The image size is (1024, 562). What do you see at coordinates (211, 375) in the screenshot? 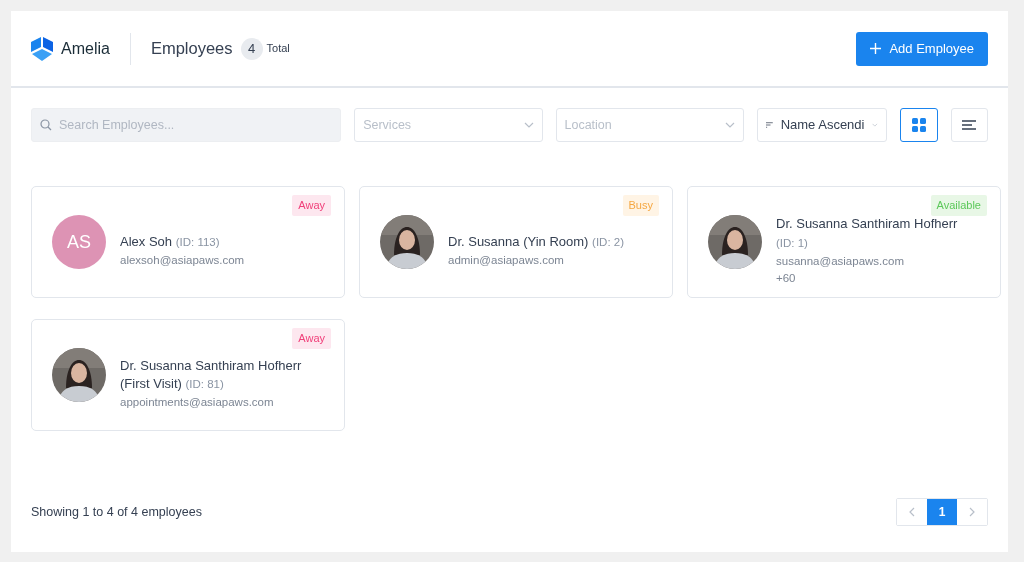
I see `employee-name: Dr. Susanna Santhiram Hofherr (First Visit) (ID: 81)` at bounding box center [211, 375].